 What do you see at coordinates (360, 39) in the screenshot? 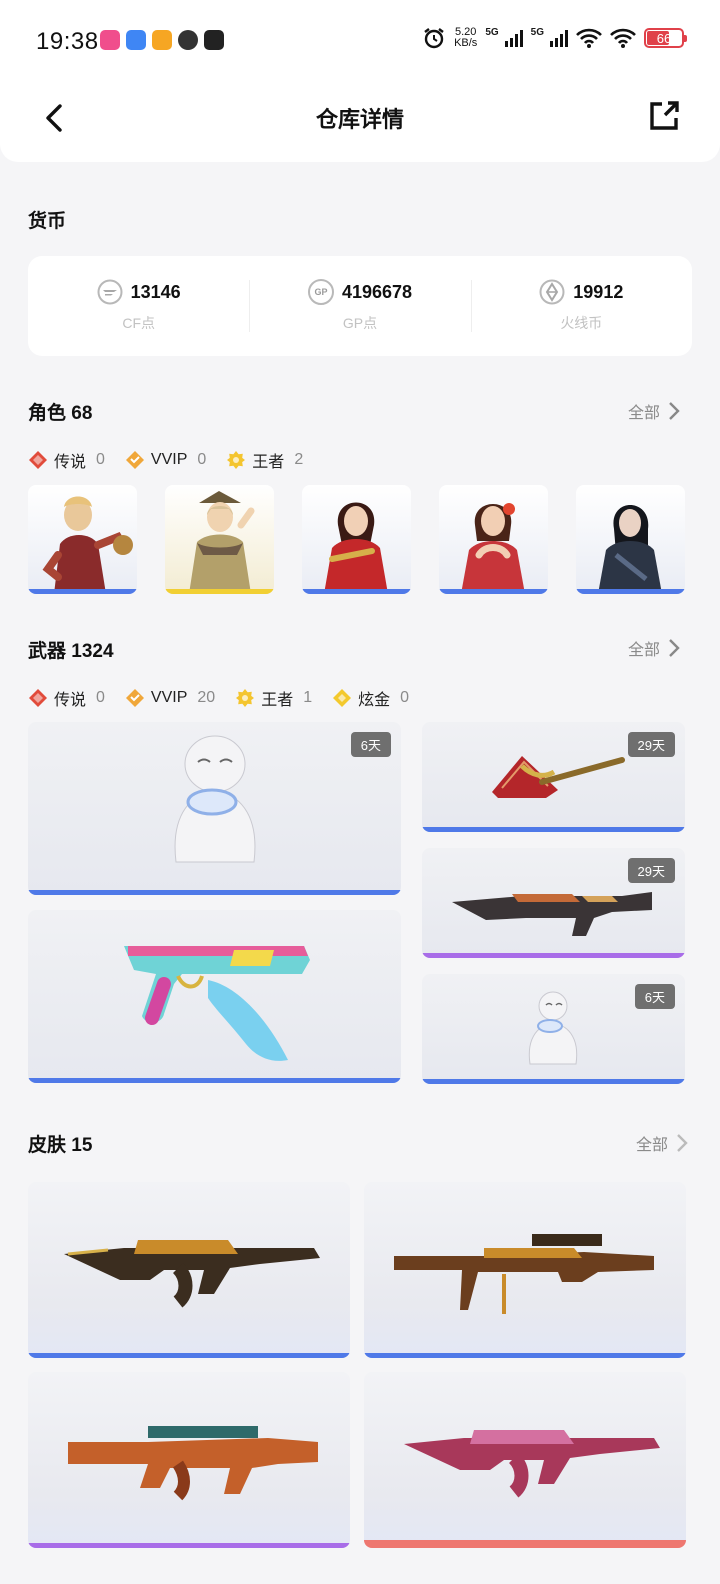
I see `status-bar: 19:38 5.20 KB/s 5G 5G 66` at bounding box center [360, 39].